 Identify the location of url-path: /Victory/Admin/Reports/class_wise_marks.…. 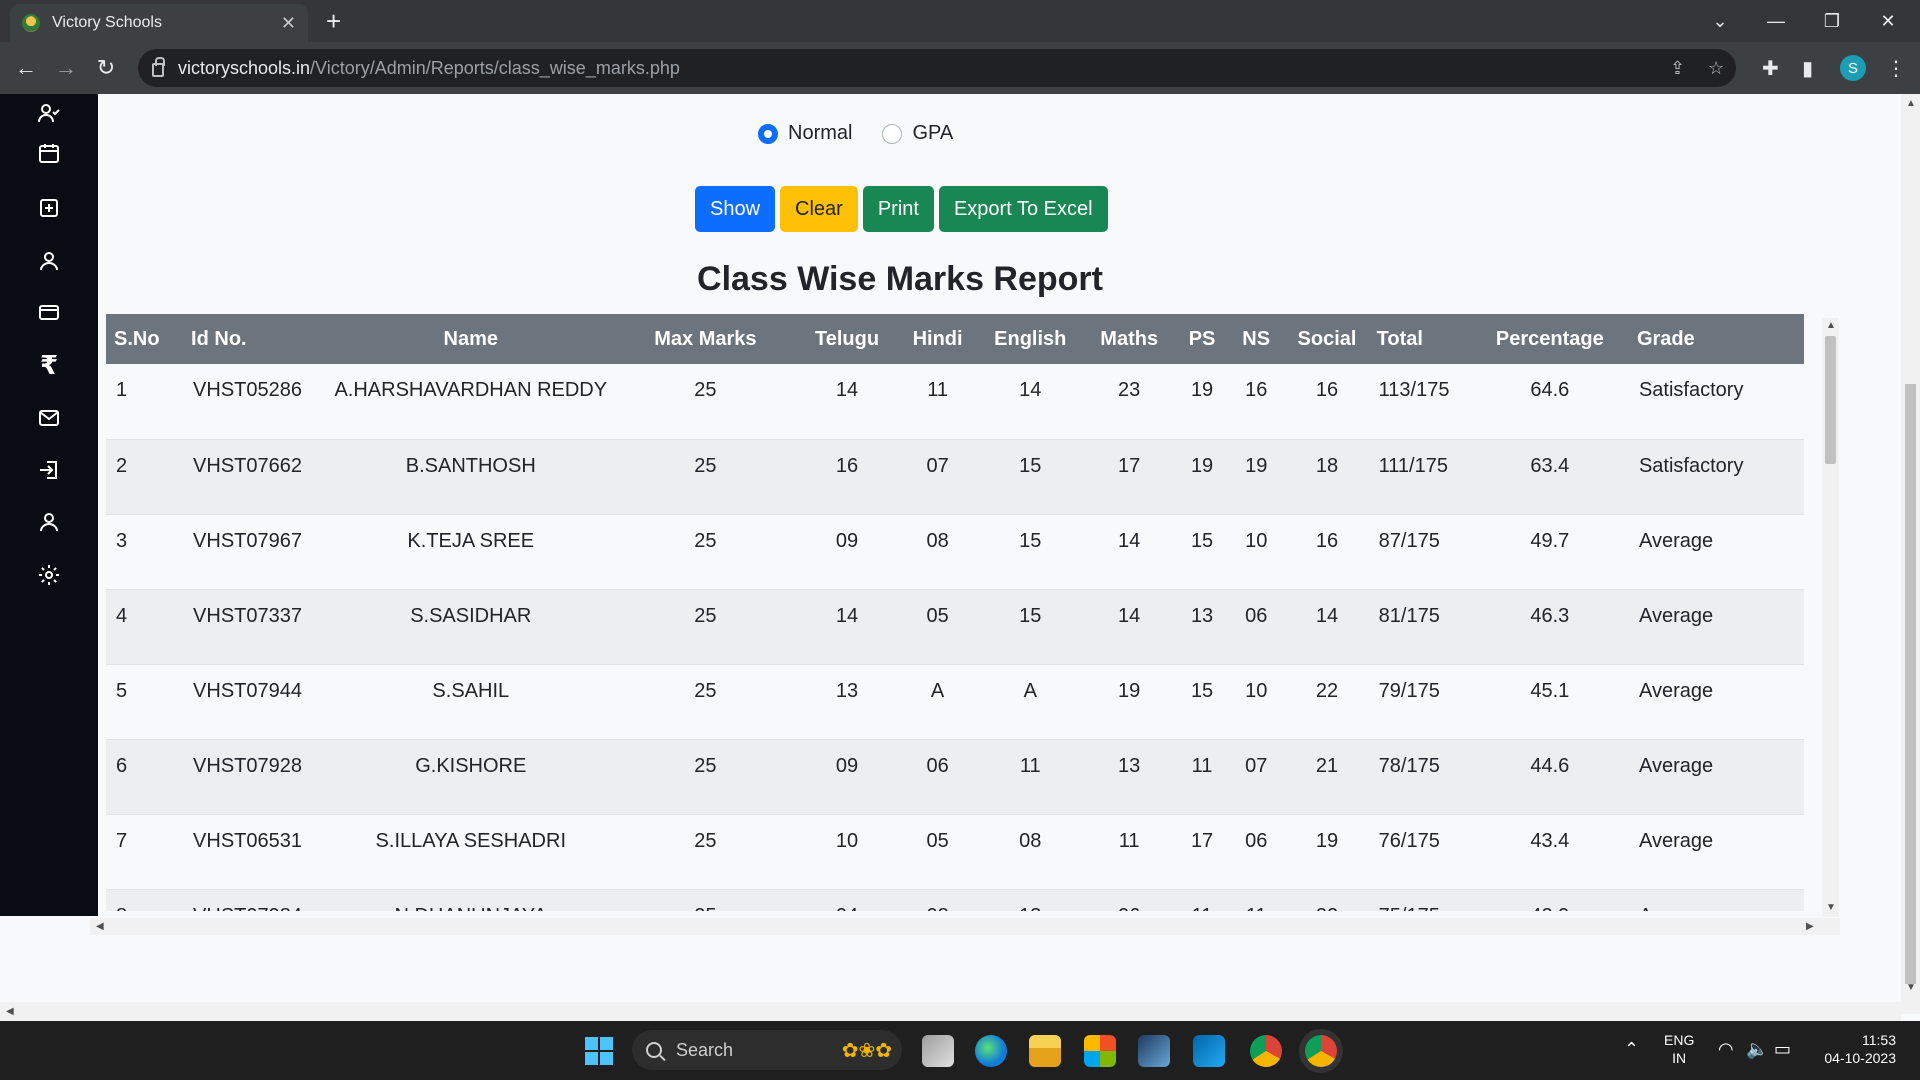
(495, 67).